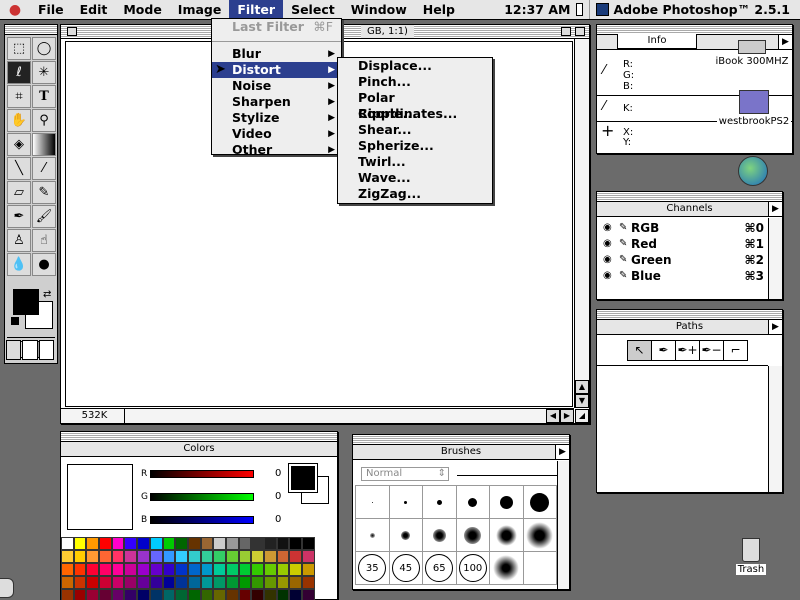 This screenshot has width=800, height=600. What do you see at coordinates (405, 474) in the screenshot?
I see `brush-mode-select: Normal ⇕` at bounding box center [405, 474].